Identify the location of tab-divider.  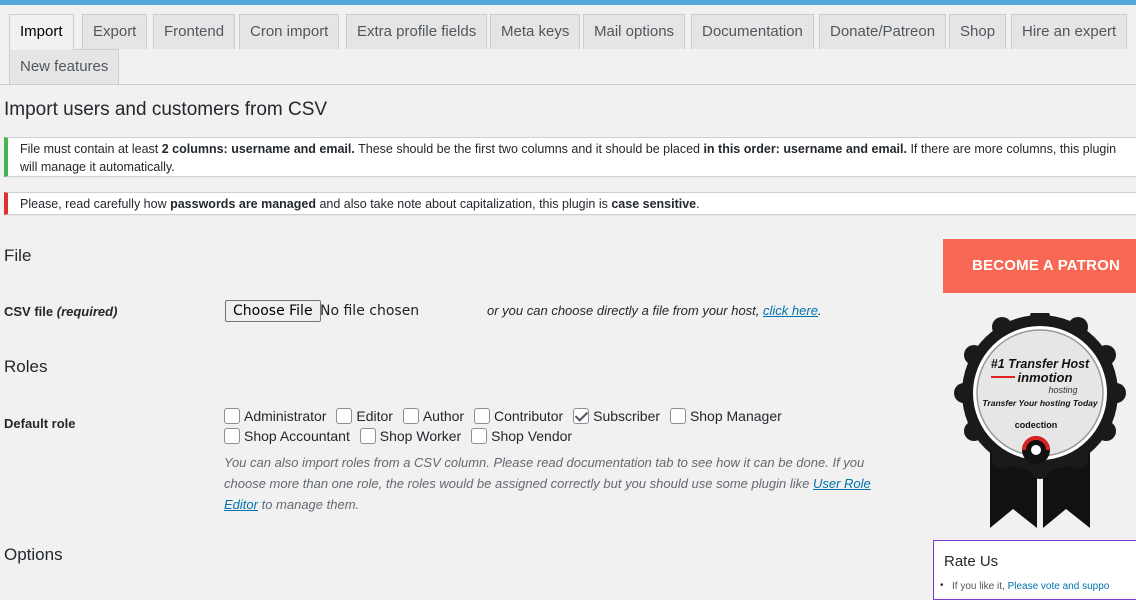
(568, 84).